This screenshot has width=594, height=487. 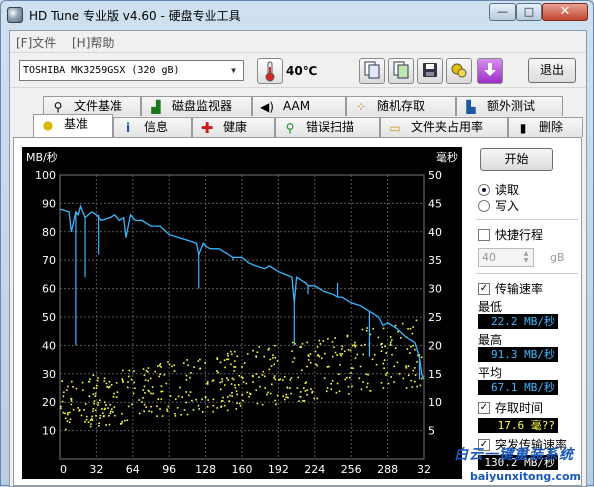 I want to click on y-left-tick-label: 90, so click(x=49, y=203).